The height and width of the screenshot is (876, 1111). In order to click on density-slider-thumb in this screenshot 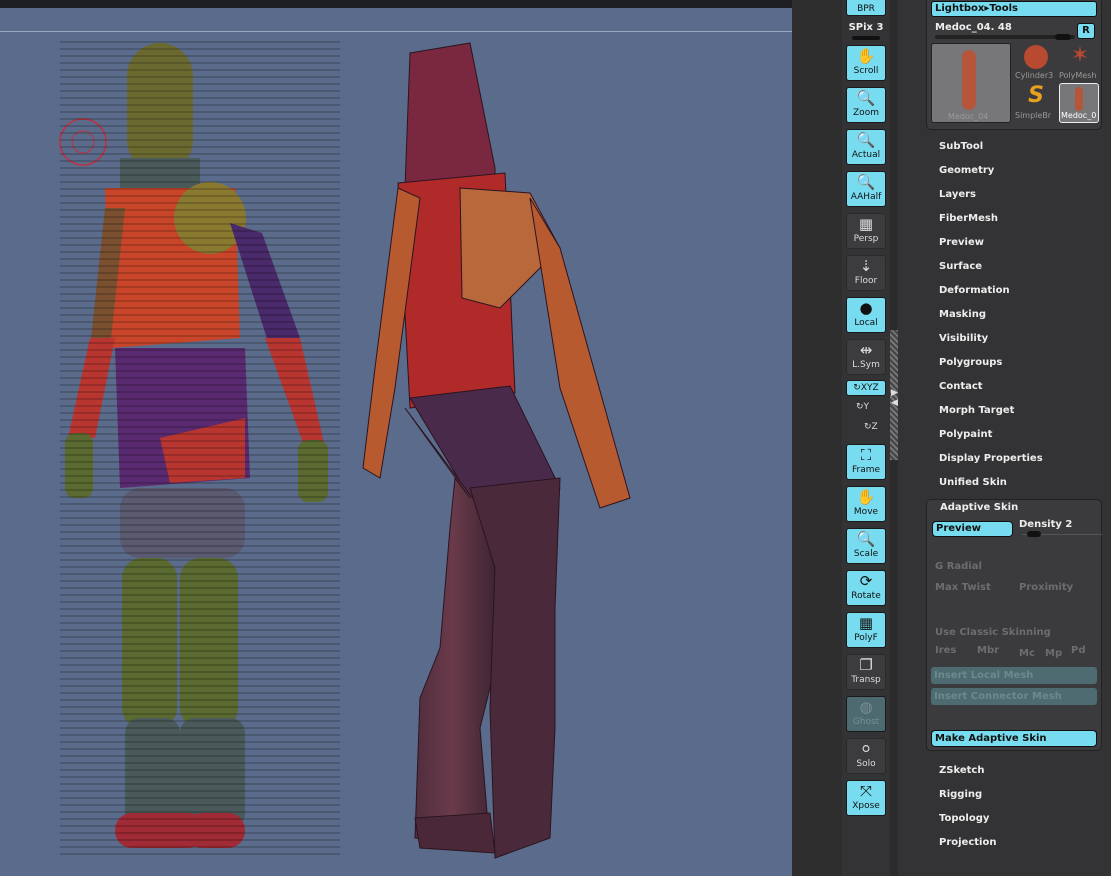, I will do `click(1034, 534)`.